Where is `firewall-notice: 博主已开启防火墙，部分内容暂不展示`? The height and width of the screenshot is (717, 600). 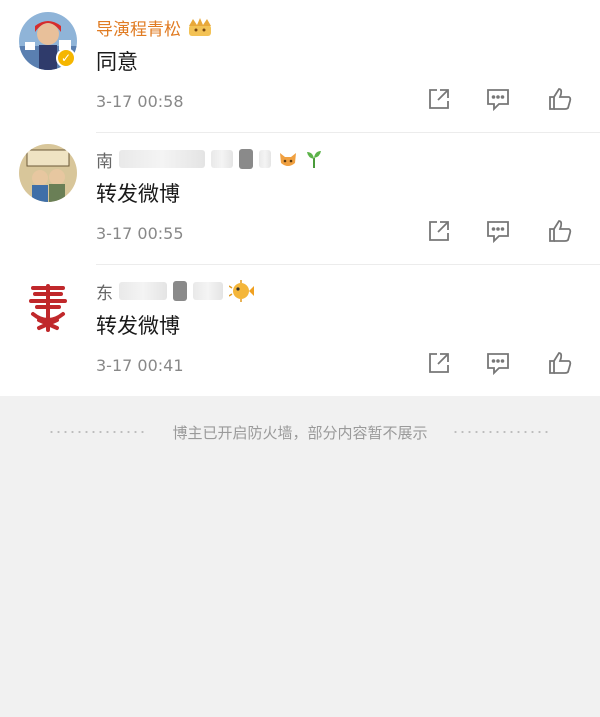 firewall-notice: 博主已开启防火墙，部分内容暂不展示 is located at coordinates (300, 432).